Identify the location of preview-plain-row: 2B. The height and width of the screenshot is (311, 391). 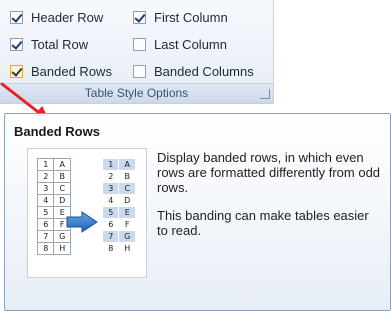
(53, 176).